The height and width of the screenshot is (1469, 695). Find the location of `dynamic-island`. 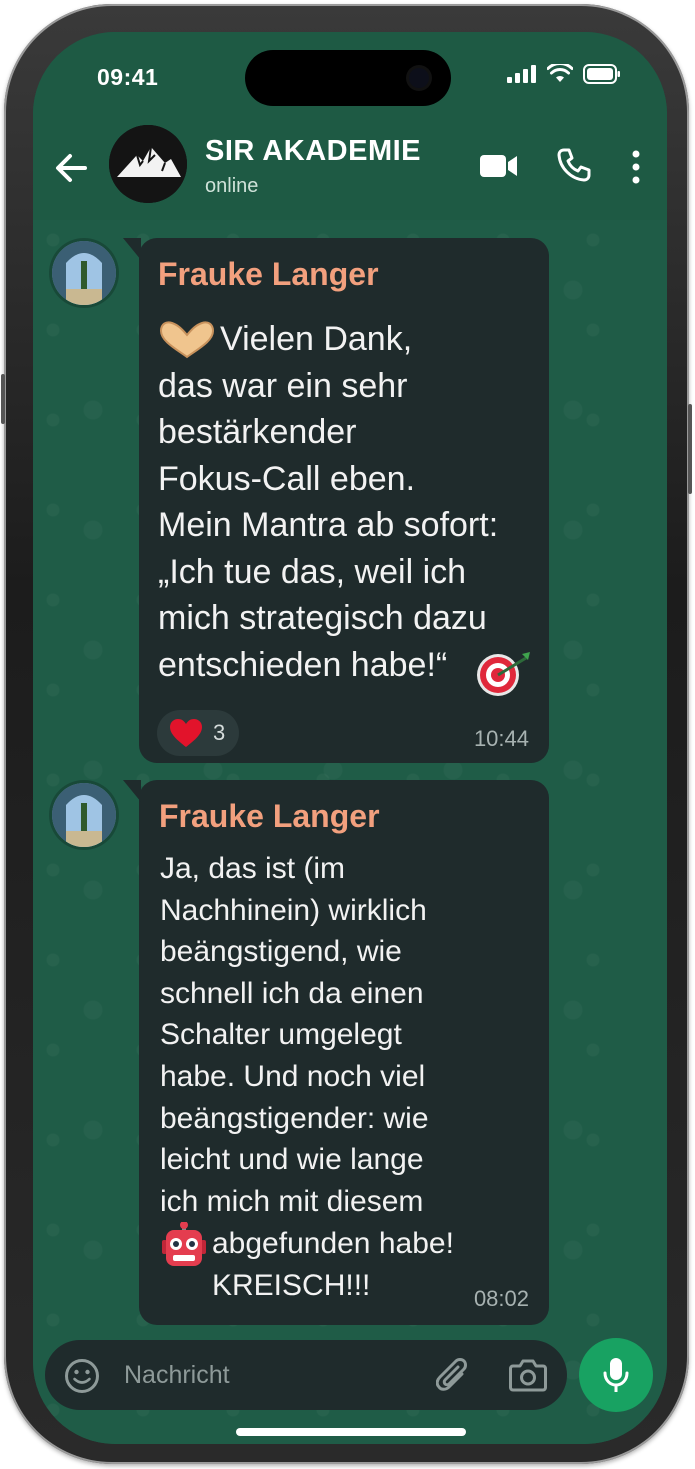

dynamic-island is located at coordinates (348, 78).